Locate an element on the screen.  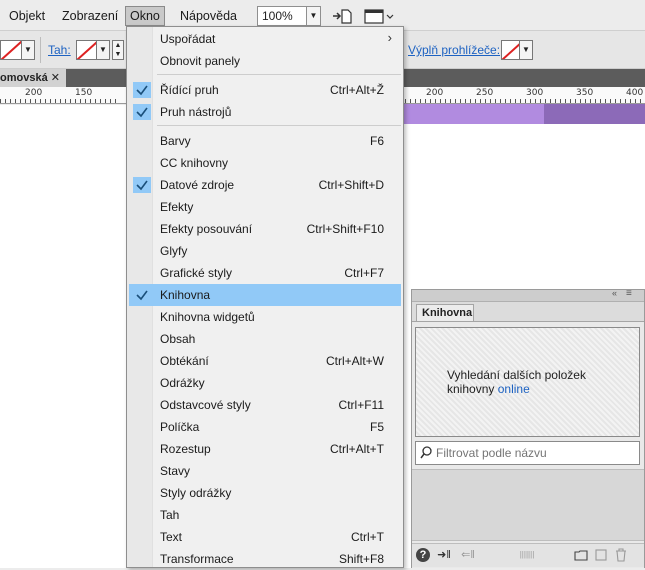
menu-item-transformace: Transformace Shift+F8 is located at coordinates (265, 559).